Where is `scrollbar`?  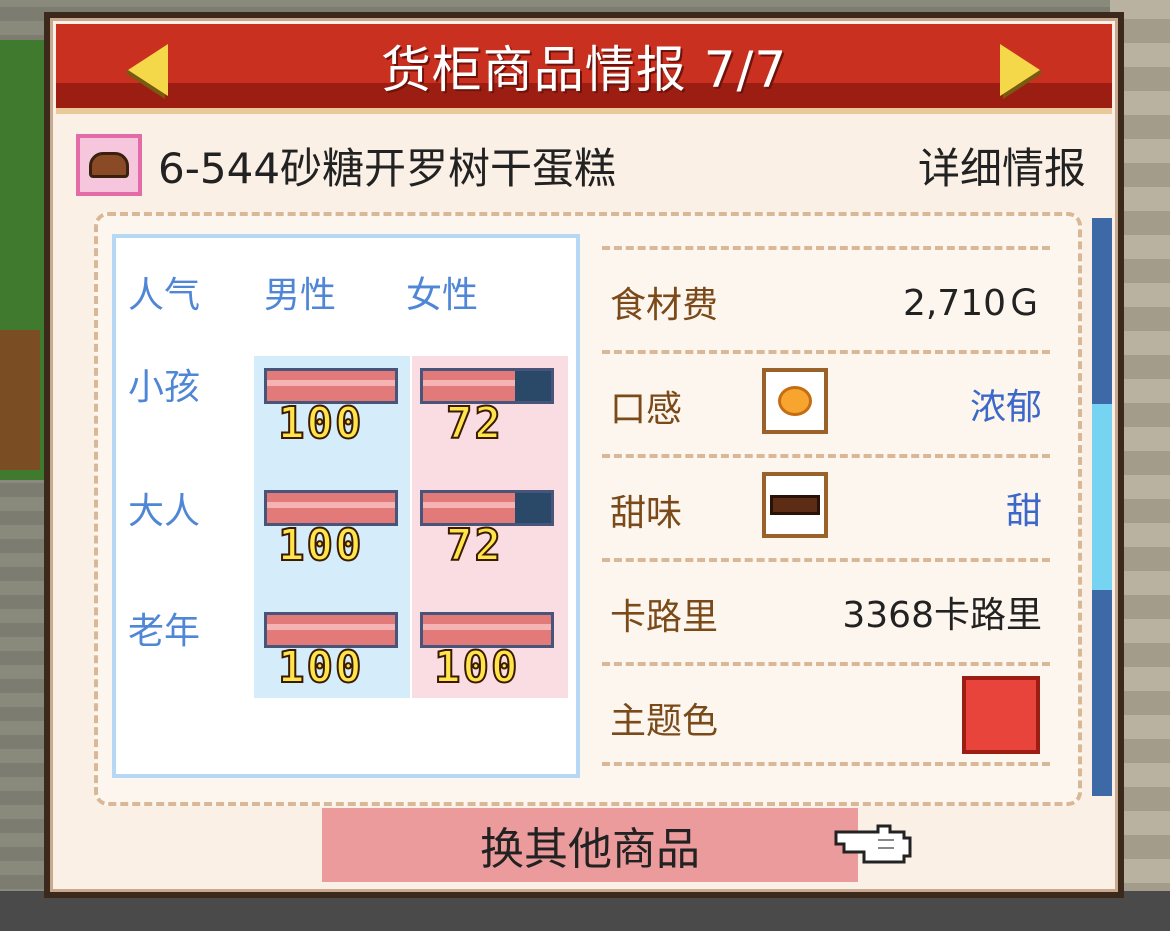 scrollbar is located at coordinates (1102, 507).